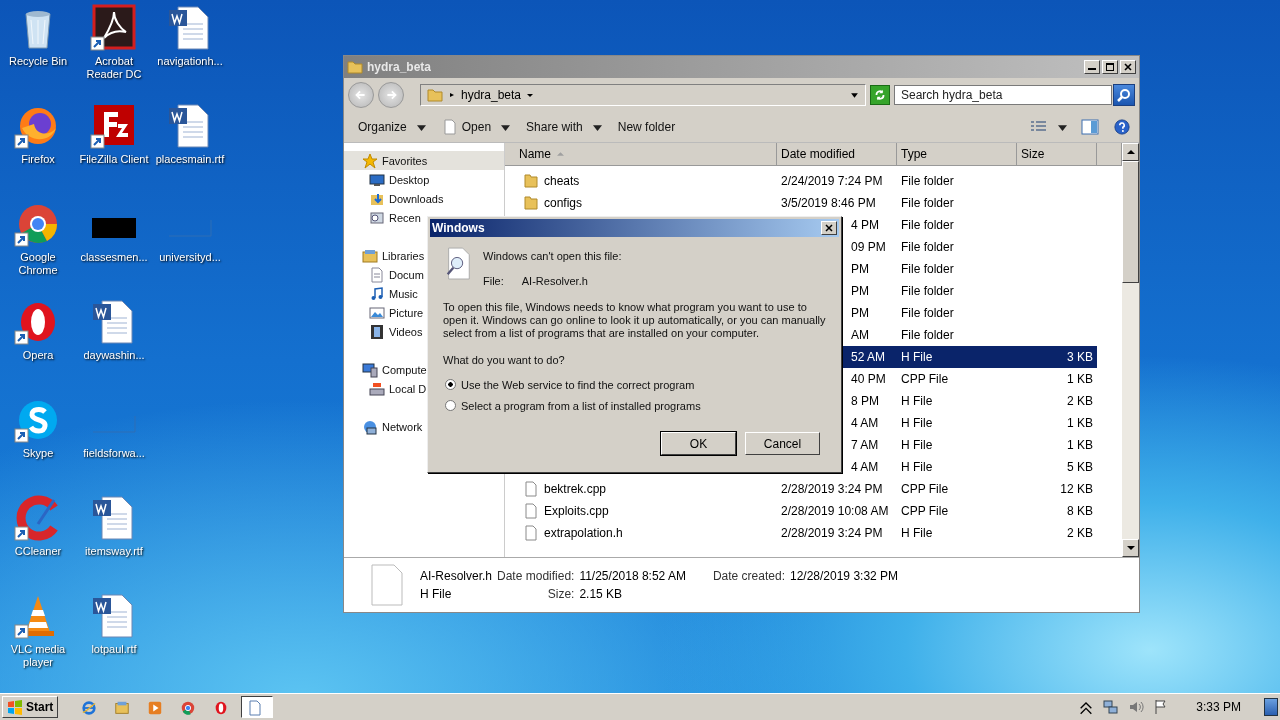 The image size is (1280, 720). What do you see at coordinates (641, 154) in the screenshot?
I see `column-header: Name` at bounding box center [641, 154].